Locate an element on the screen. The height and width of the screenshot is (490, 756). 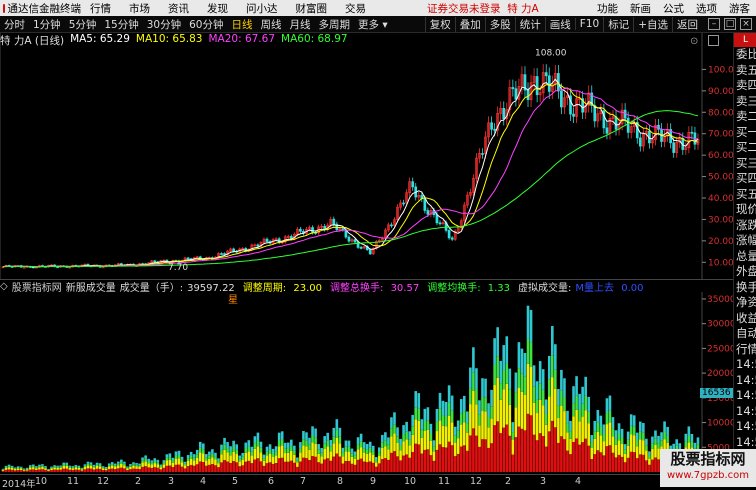
menu-gongneng: 功能 is located at coordinates (607, 8).